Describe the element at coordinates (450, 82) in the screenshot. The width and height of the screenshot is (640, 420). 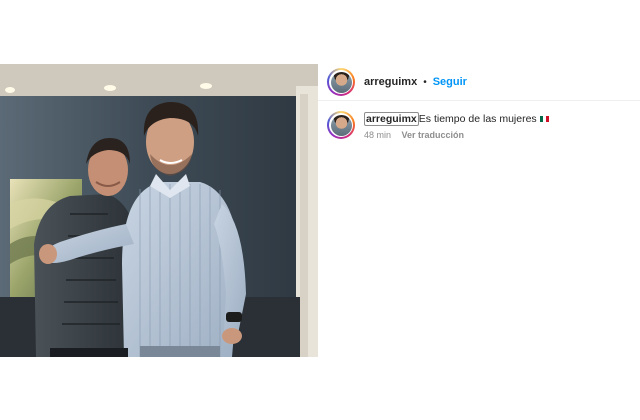
I see `follow-button: Seguir` at that location.